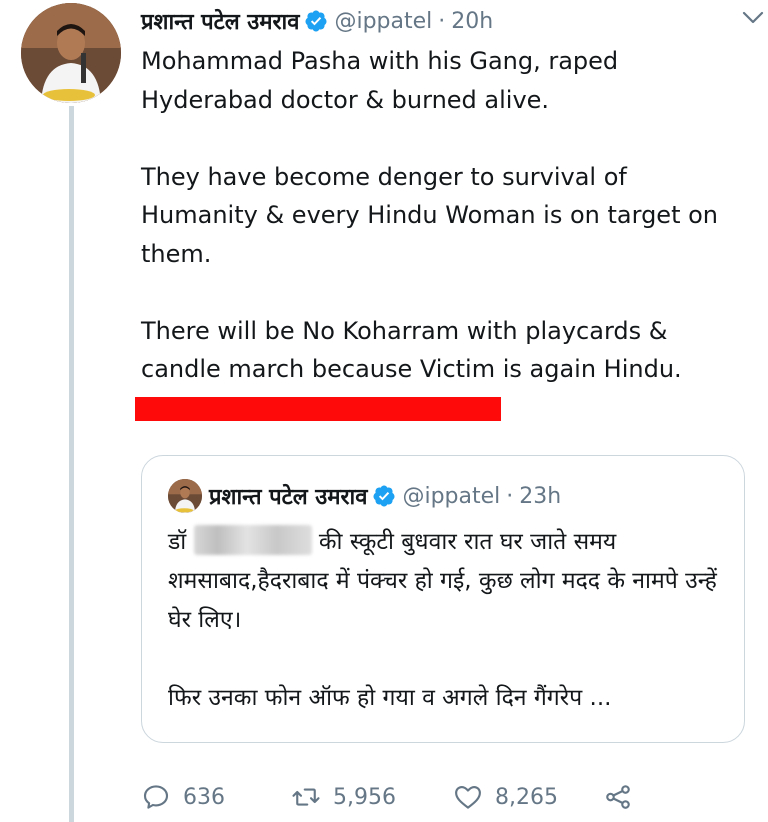  Describe the element at coordinates (177, 542) in the screenshot. I see `quoted-text-prefix: डॉ` at that location.